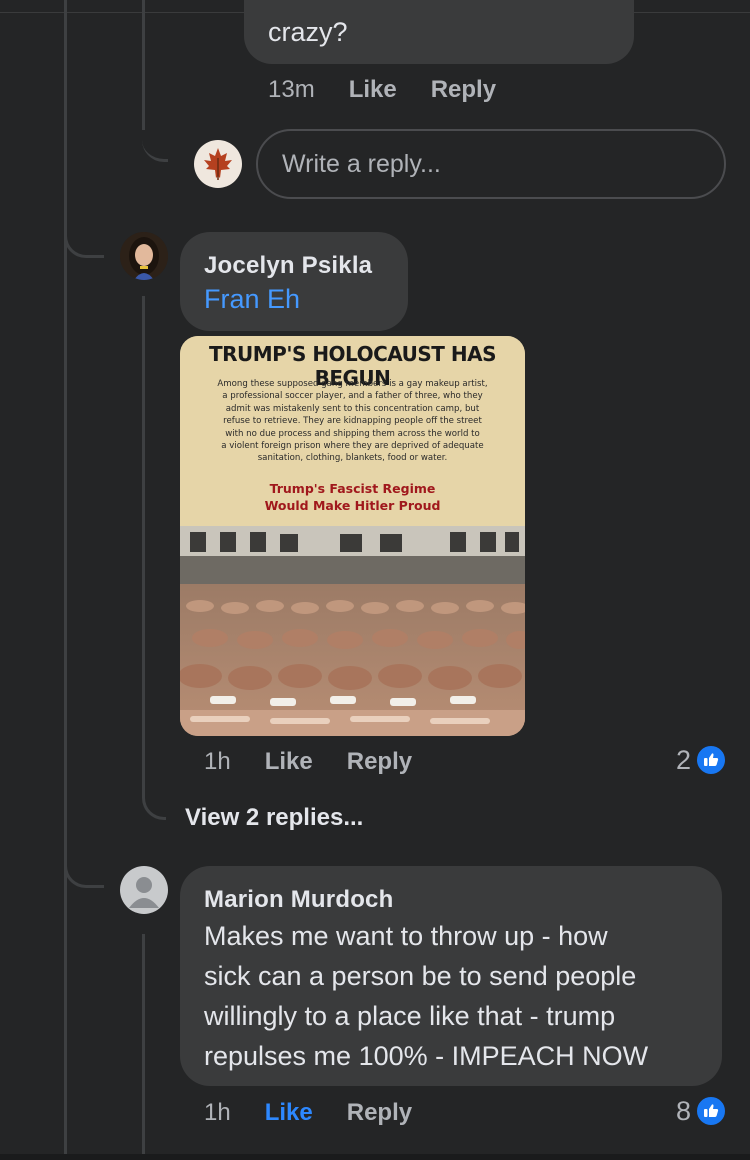 The height and width of the screenshot is (1160, 750). Describe the element at coordinates (294, 281) in the screenshot. I see `comment-bubble: Jocelyn Psikla Fran Eh` at that location.